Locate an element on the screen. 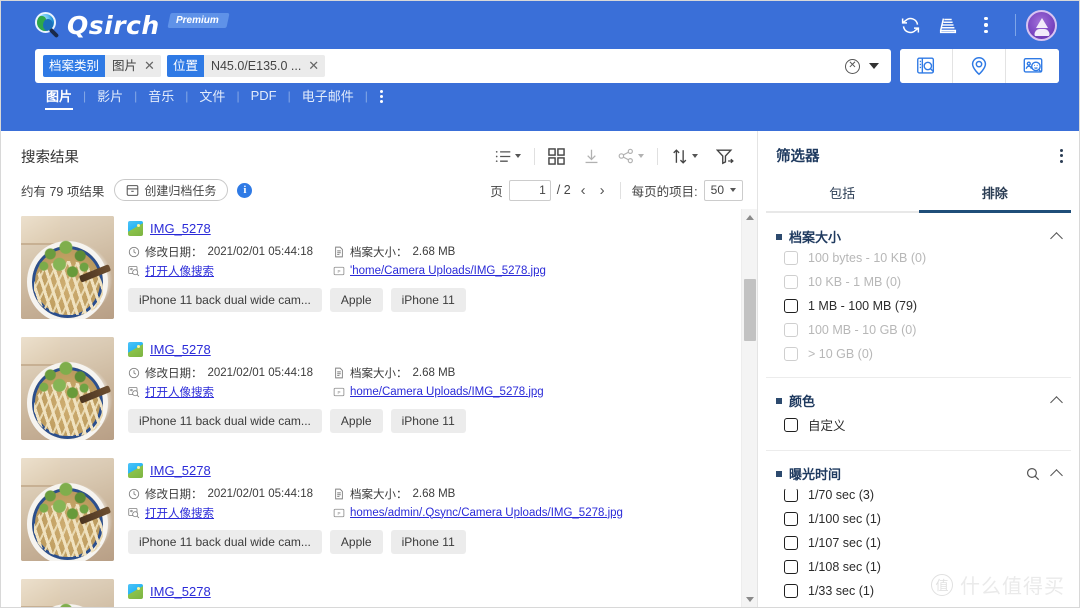  tab-videos: 影片 is located at coordinates (110, 96).